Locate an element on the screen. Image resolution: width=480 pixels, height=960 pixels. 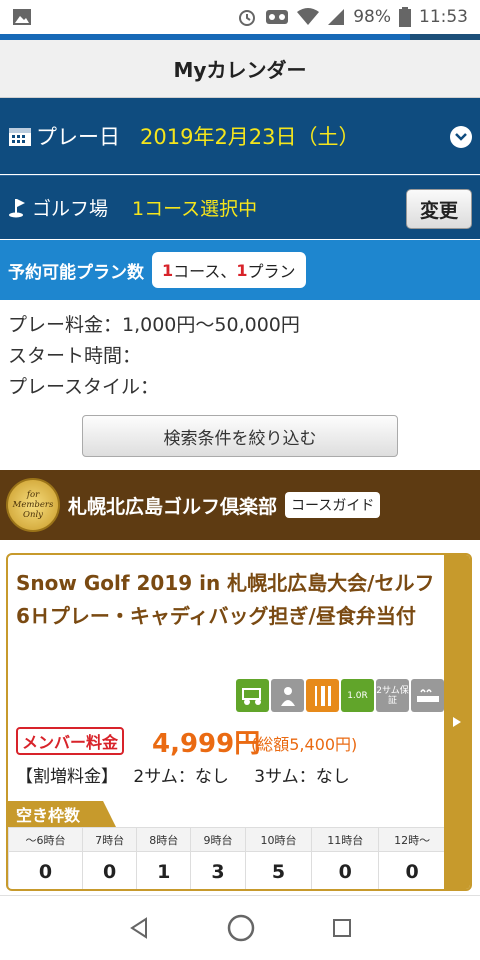
lesson-icon: 1.0R is located at coordinates (357, 695).